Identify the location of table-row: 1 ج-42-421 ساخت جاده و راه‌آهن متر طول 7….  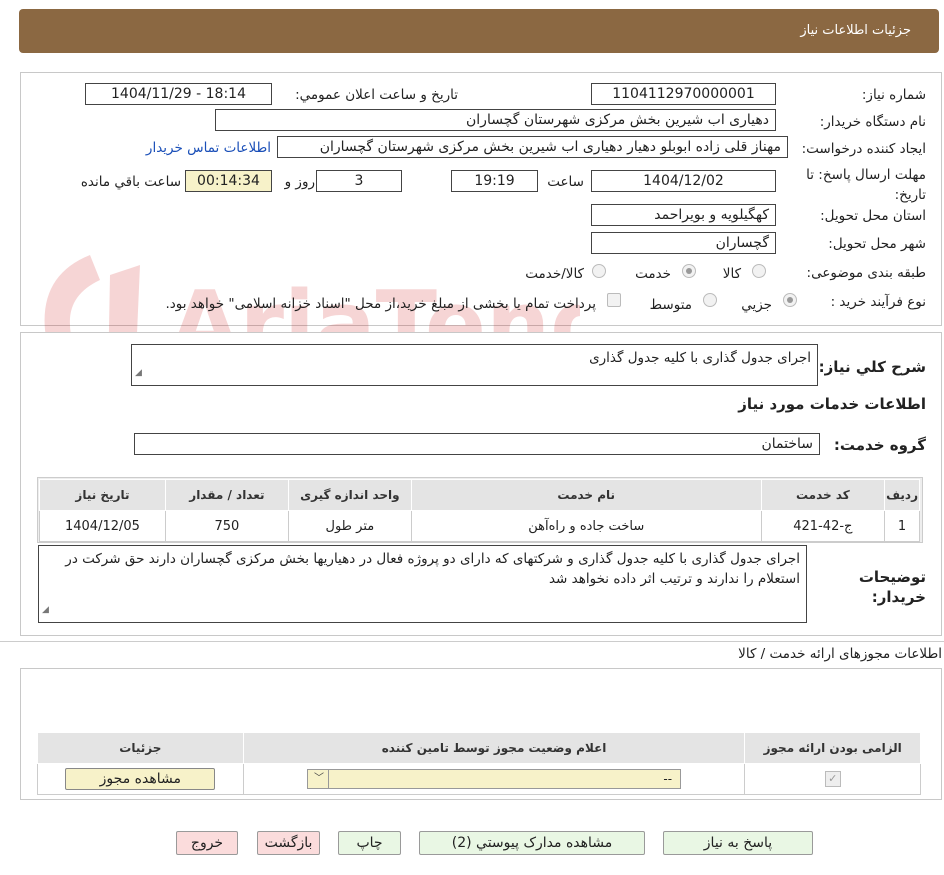
(479, 526).